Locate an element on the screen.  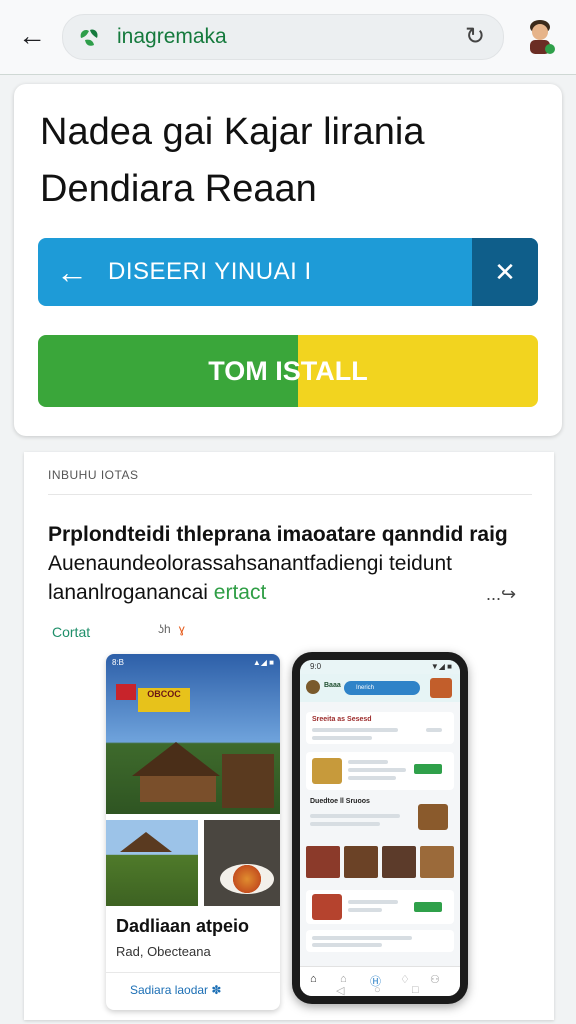
address-bar: inagremaka ↻ is located at coordinates (283, 37).